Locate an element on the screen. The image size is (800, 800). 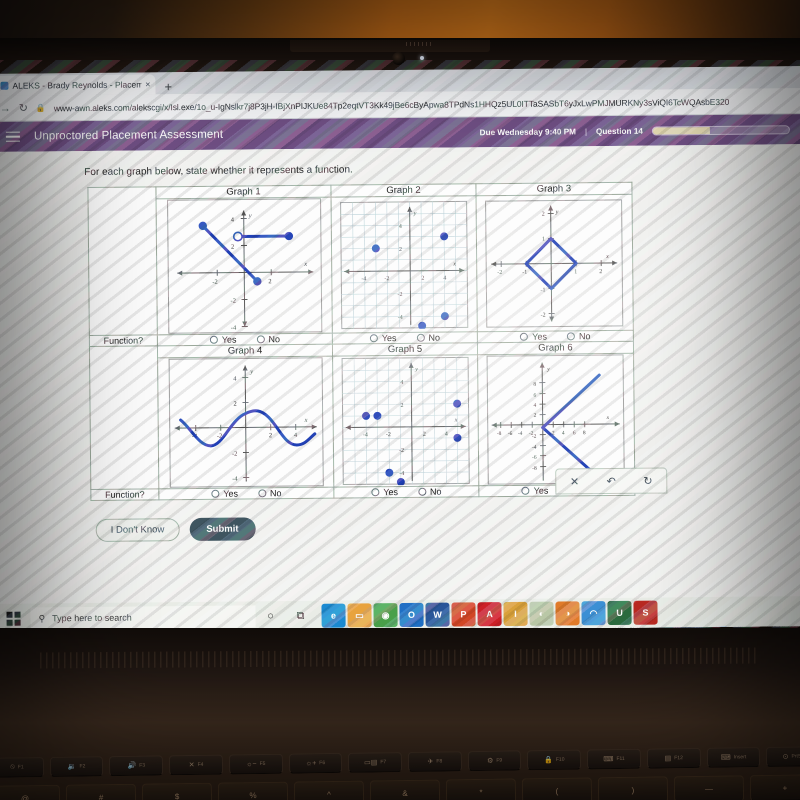
tab-close-icon: × is located at coordinates (147, 84).